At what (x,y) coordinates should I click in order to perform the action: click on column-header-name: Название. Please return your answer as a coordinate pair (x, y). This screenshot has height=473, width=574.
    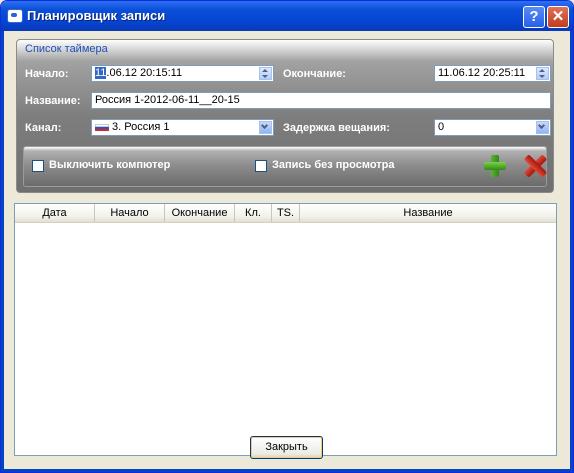
    Looking at the image, I should click on (428, 213).